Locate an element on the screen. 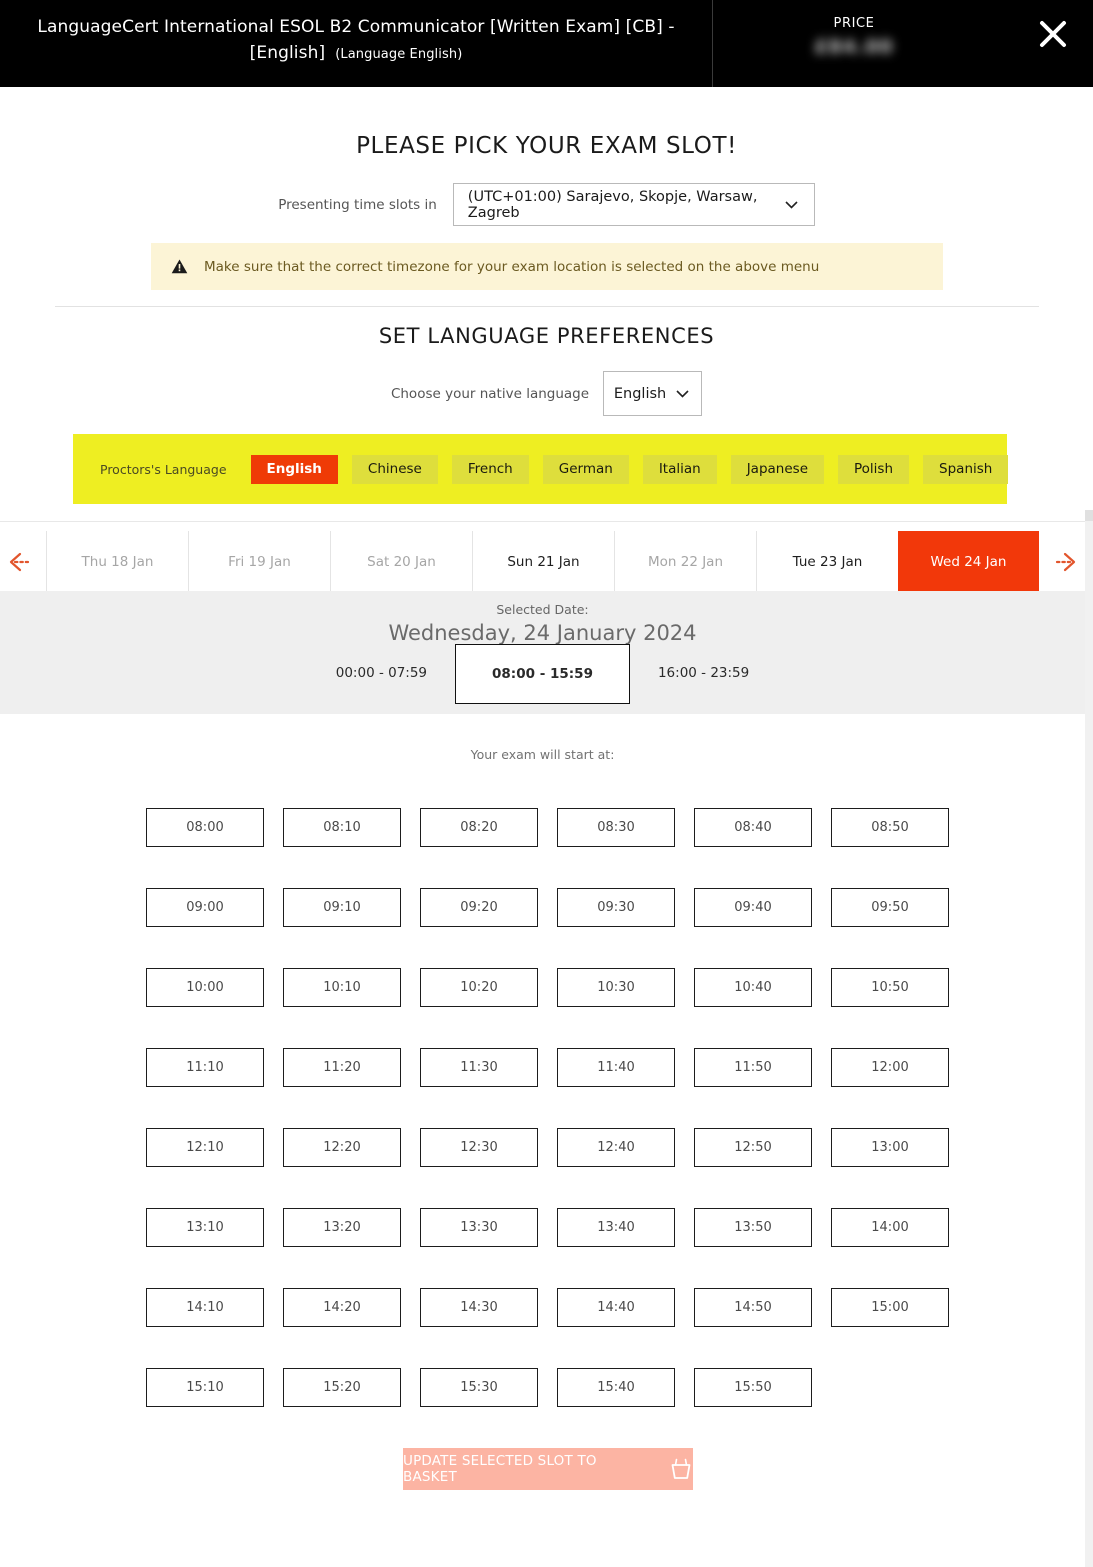  time-slot: 10:10 is located at coordinates (342, 987).